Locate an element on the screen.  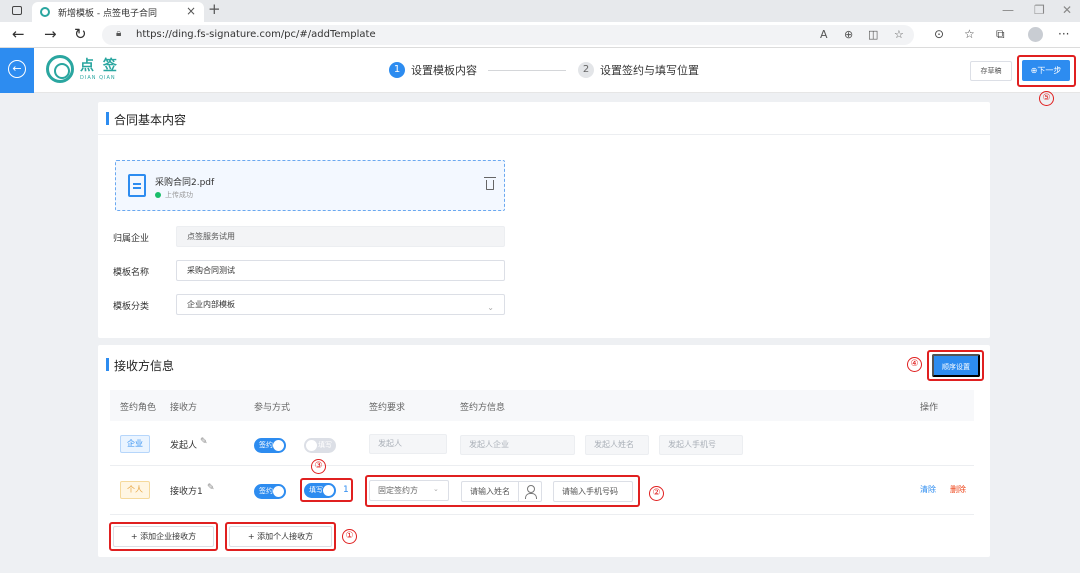
trash-icon is located at coordinates (490, 183).